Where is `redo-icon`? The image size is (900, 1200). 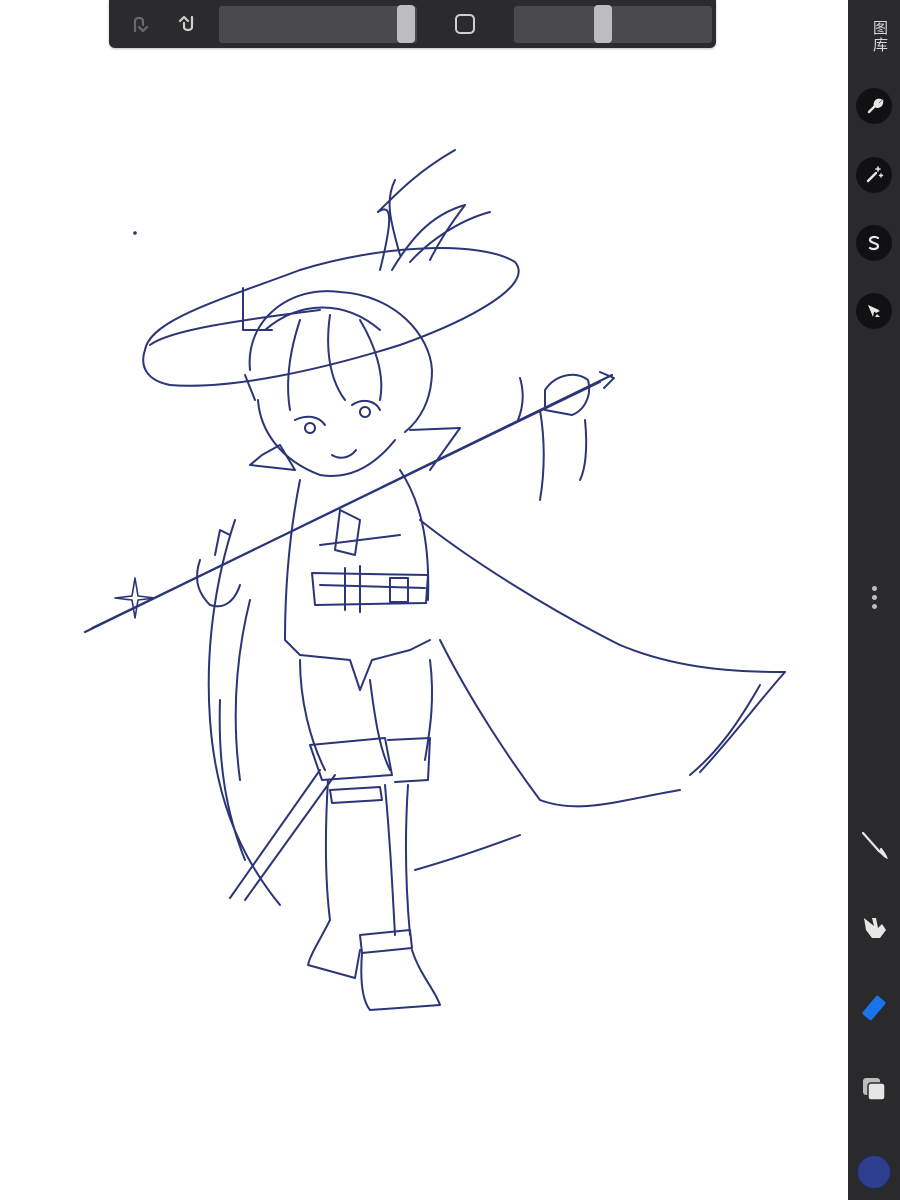
redo-icon is located at coordinates (187, 24).